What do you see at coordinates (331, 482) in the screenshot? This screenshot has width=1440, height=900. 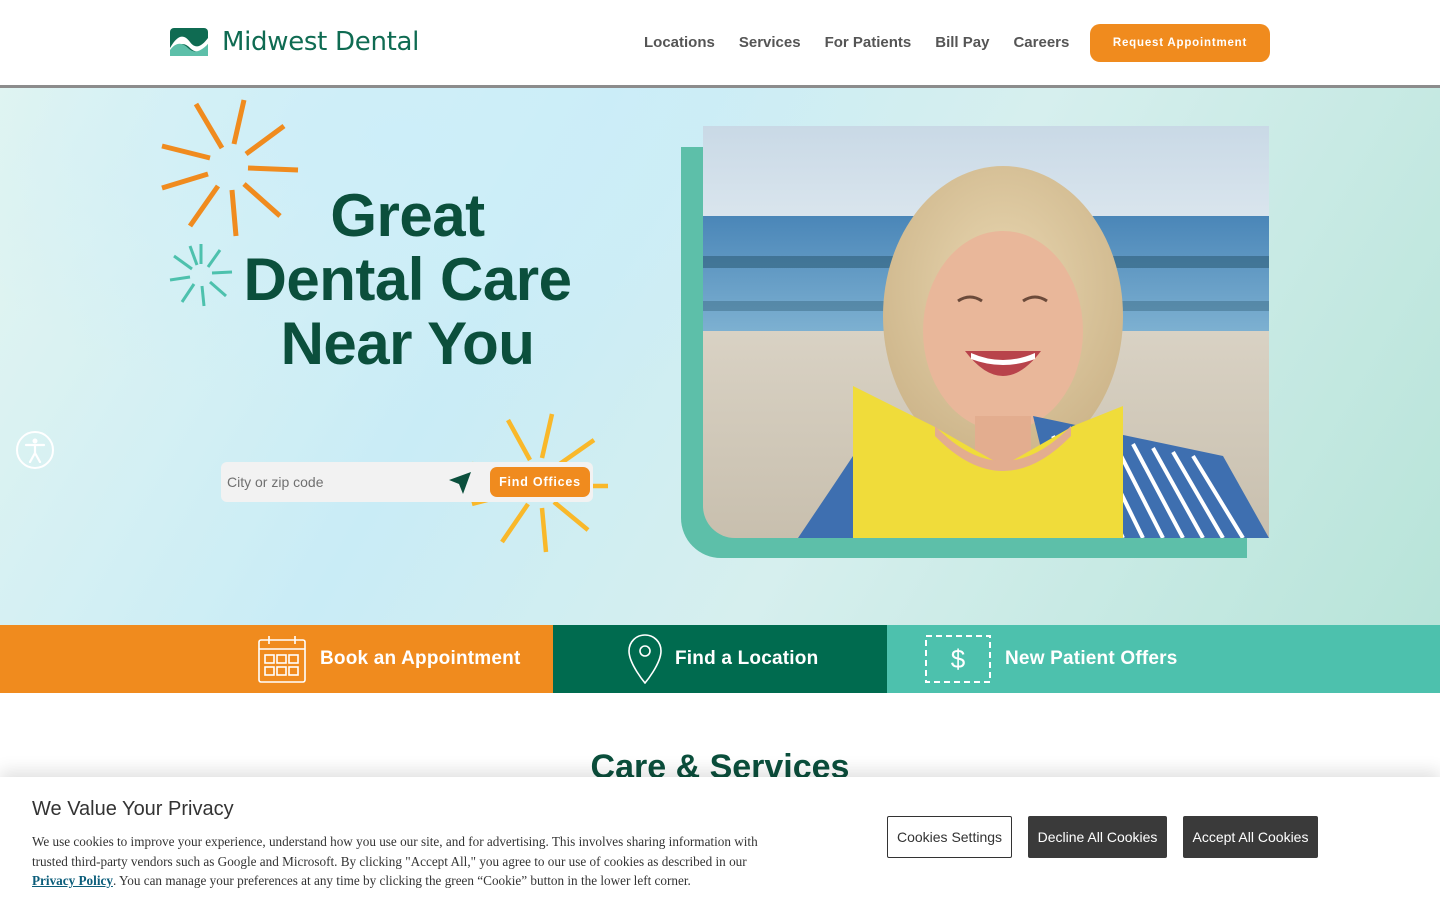 I see `search-input` at bounding box center [331, 482].